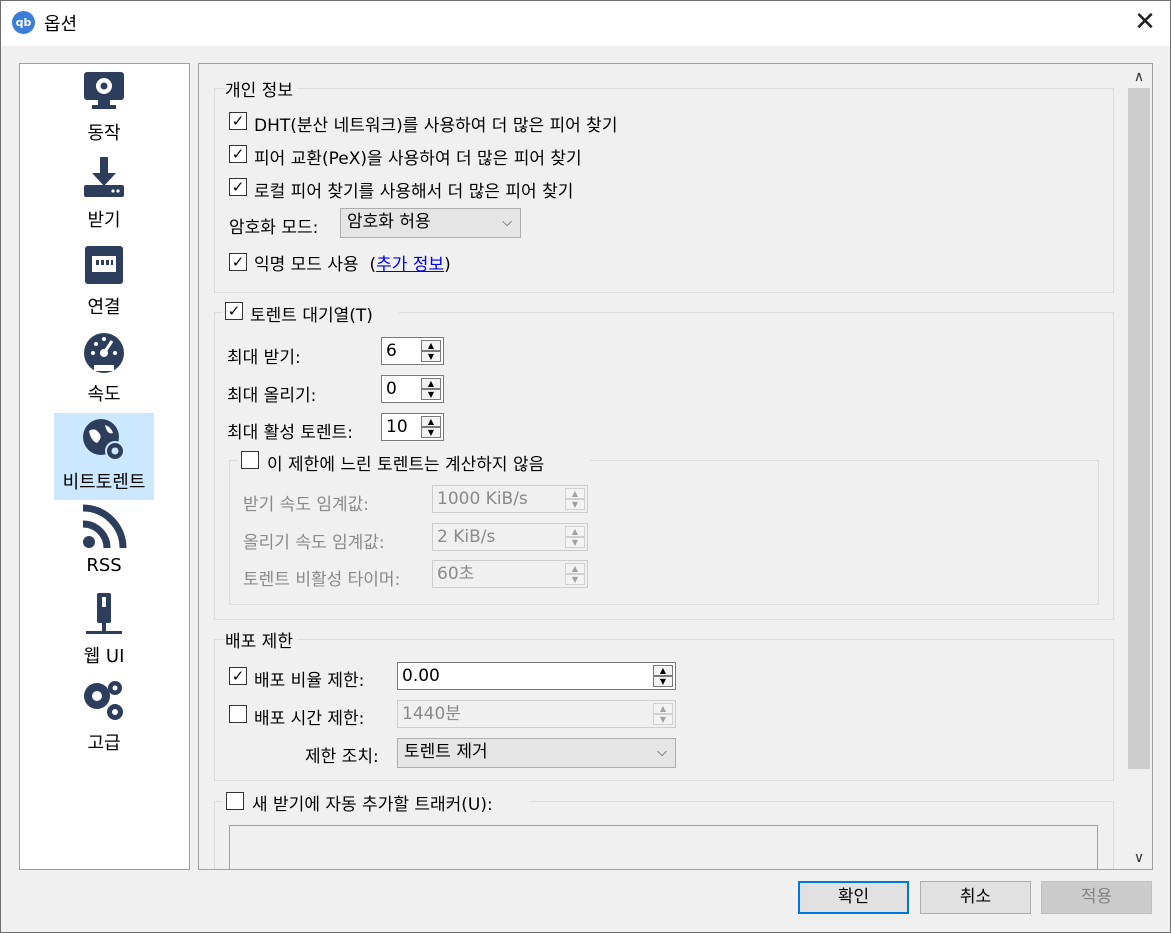 This screenshot has height=933, width=1171. What do you see at coordinates (510, 574) in the screenshot?
I see `inactivity-timer-spinbox: 60초 ▲ ▼` at bounding box center [510, 574].